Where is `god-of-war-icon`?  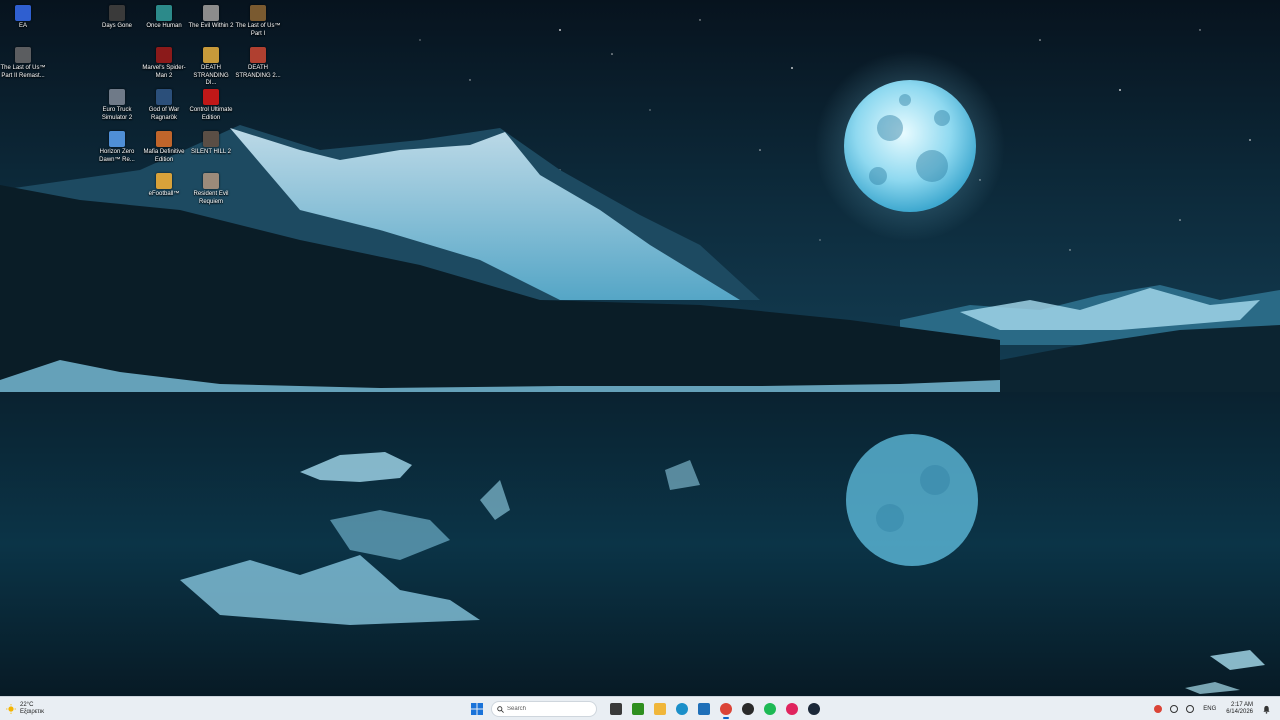 god-of-war-icon is located at coordinates (164, 97).